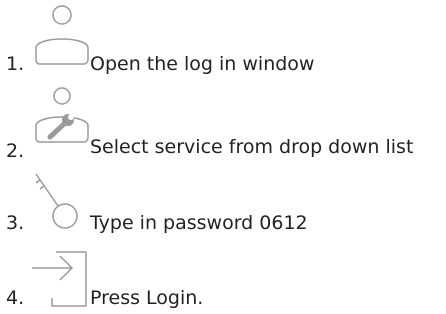 The width and height of the screenshot is (446, 314). I want to click on step-number: 2., so click(15, 151).